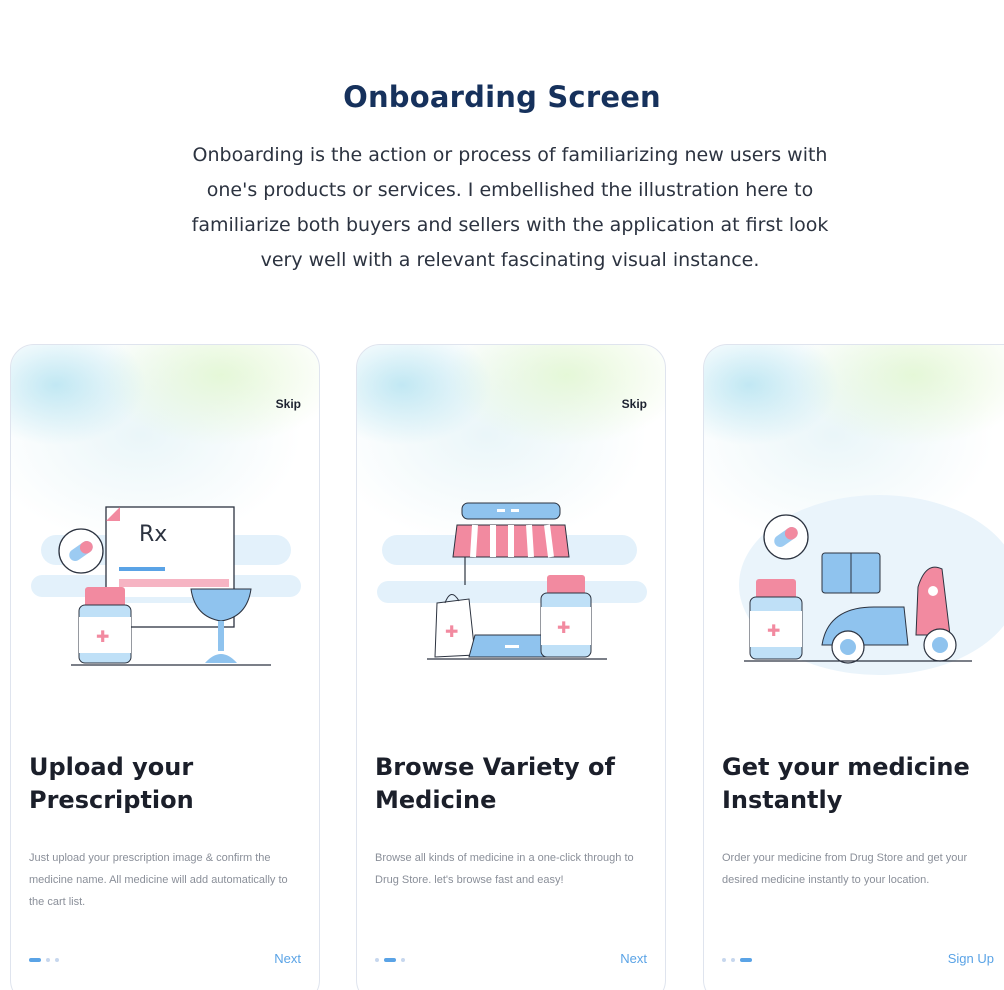 The image size is (1004, 990). I want to click on rx-text: Rx, so click(153, 534).